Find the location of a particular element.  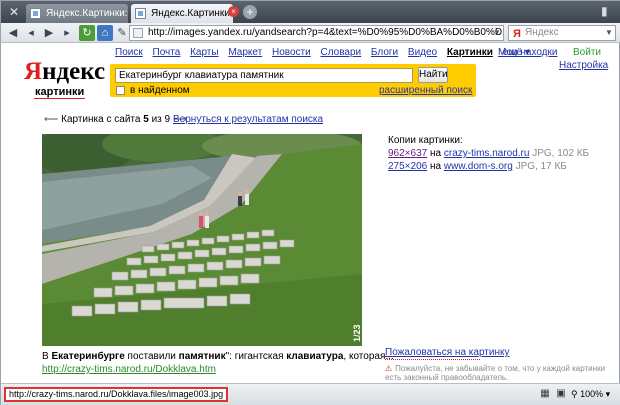

caption-highlight: памятник is located at coordinates (202, 356).